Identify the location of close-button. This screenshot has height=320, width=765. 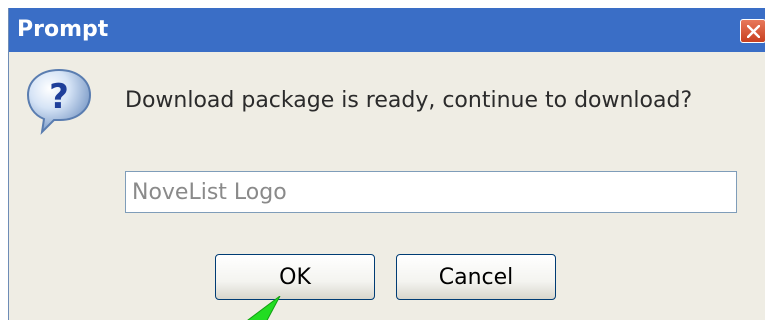
(752, 31).